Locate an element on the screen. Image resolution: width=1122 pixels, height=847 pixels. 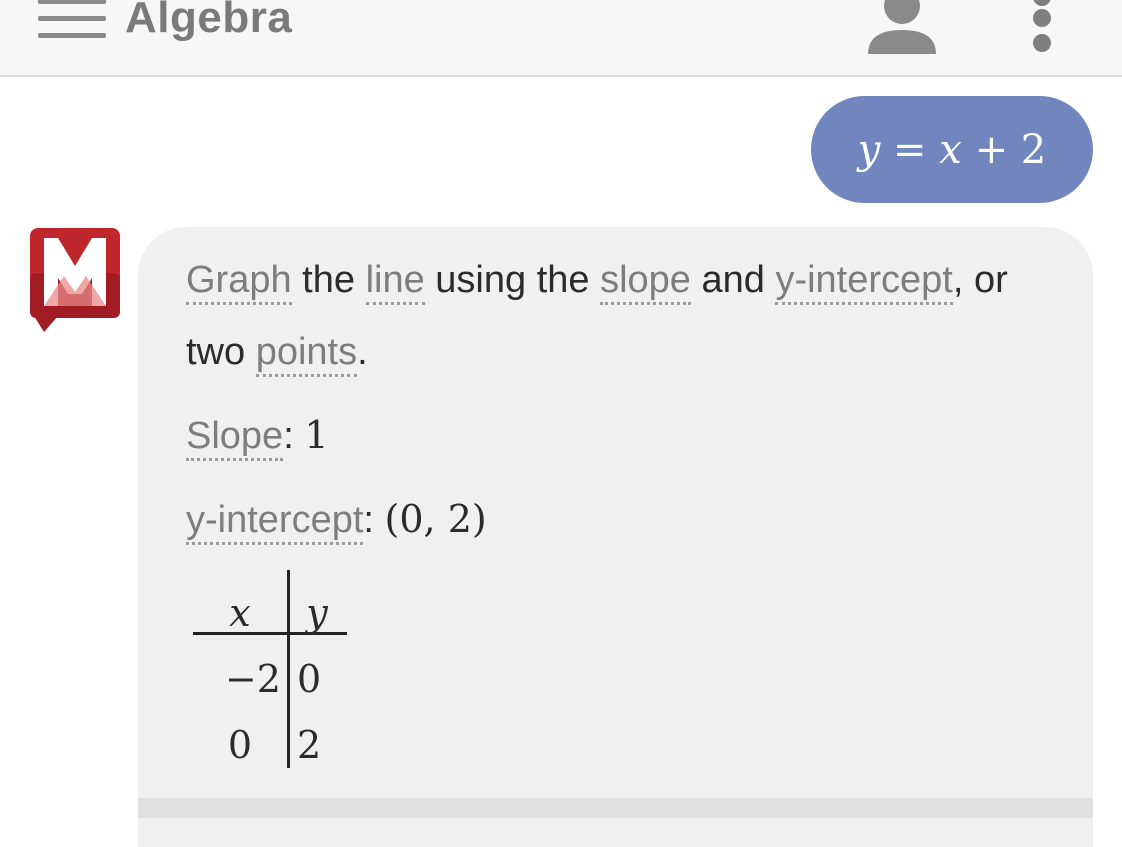
slope-value: 1 is located at coordinates (316, 435).